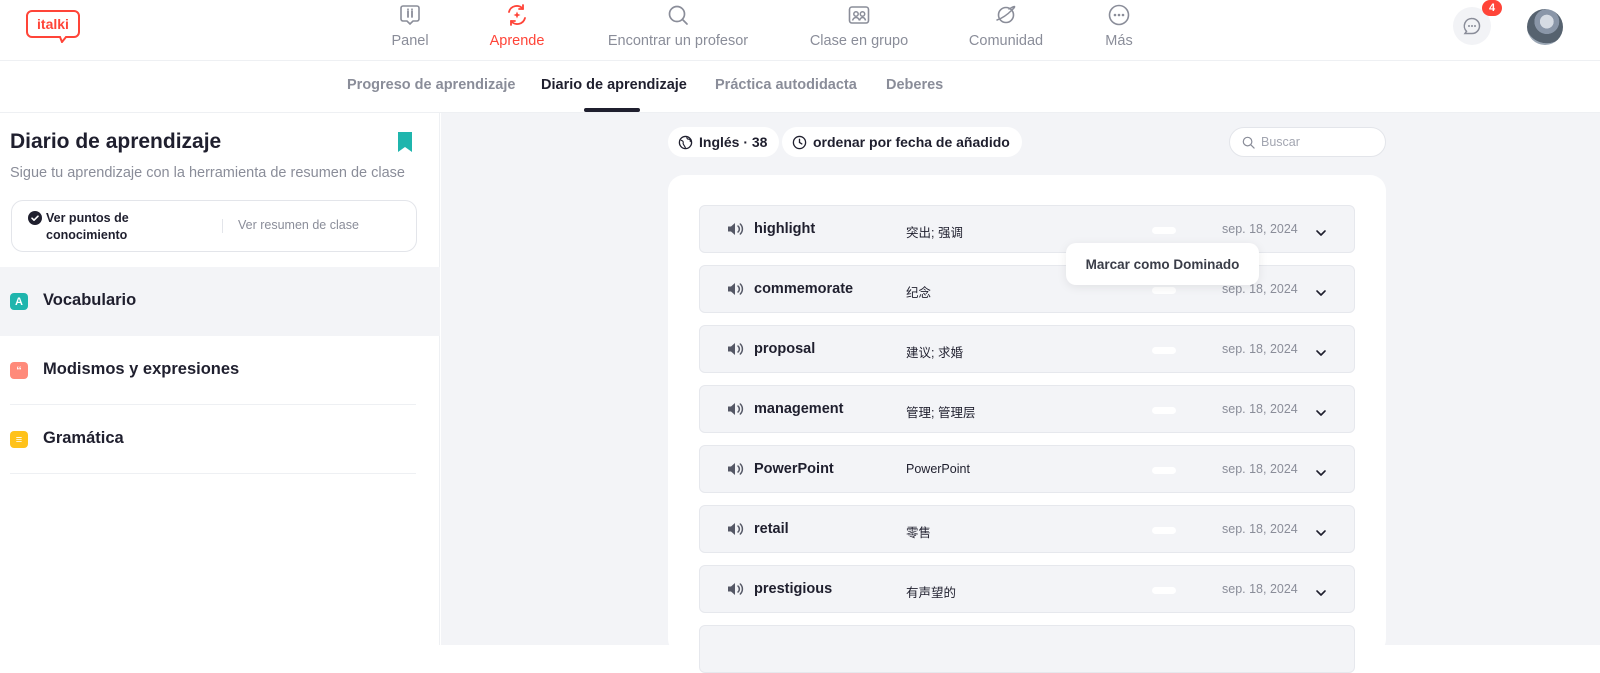 Image resolution: width=1600 pixels, height=673 pixels. Describe the element at coordinates (724, 142) in the screenshot. I see `language-filter: Inglés · 38` at that location.